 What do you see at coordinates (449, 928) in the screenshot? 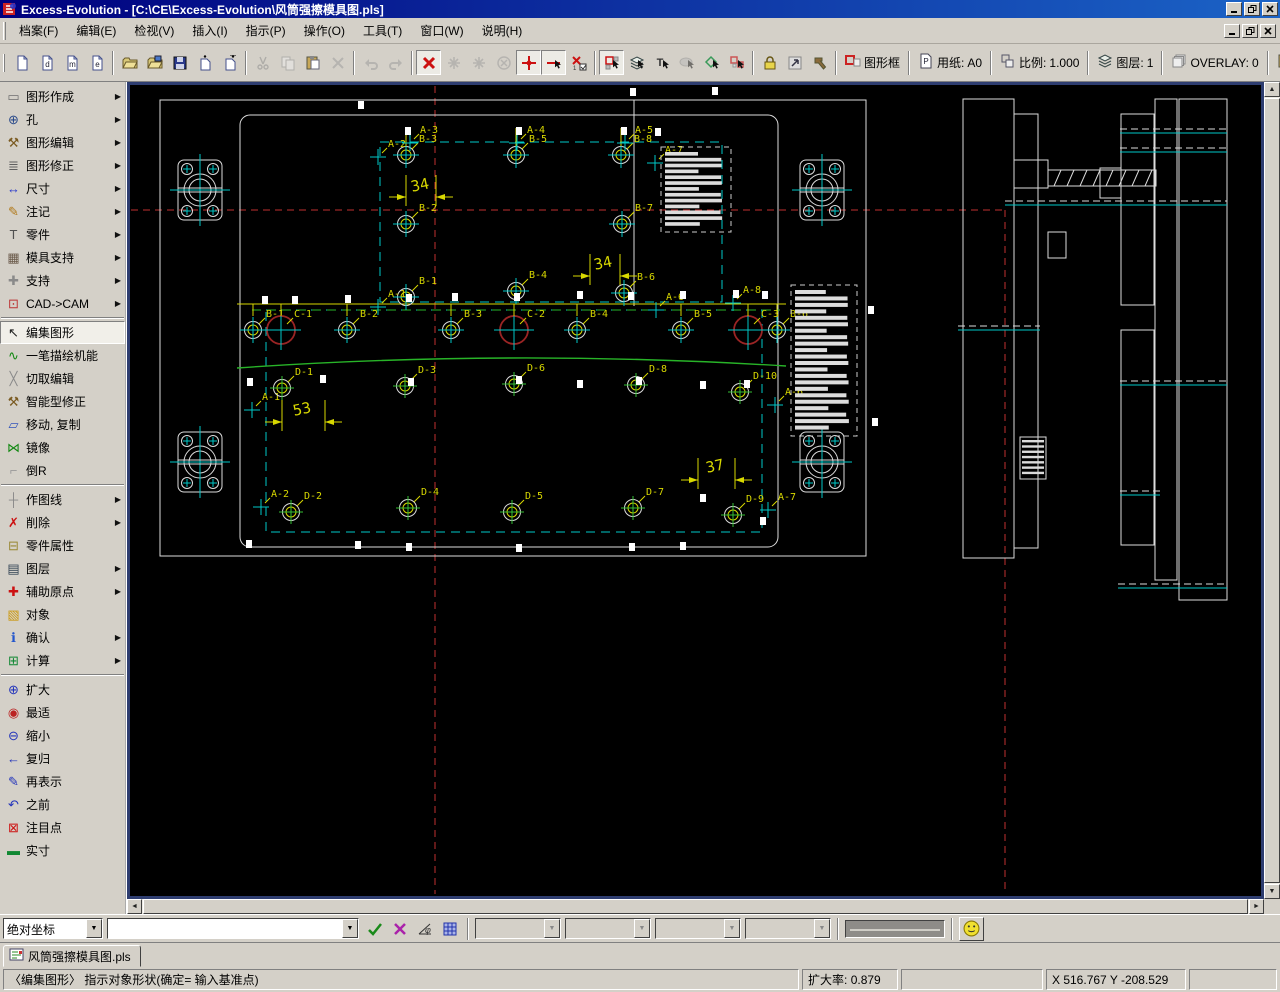
I see `grid-input-button` at bounding box center [449, 928].